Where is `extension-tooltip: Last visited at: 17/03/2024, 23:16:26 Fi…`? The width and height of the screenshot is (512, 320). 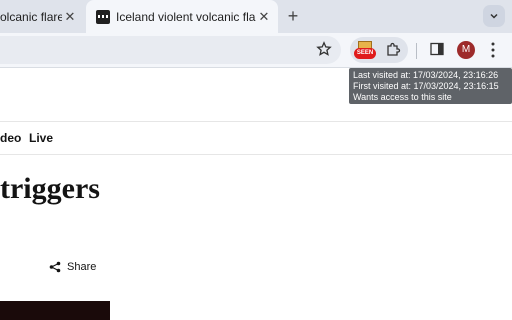
extension-tooltip: Last visited at: 17/03/2024, 23:16:26 Fi… is located at coordinates (430, 86).